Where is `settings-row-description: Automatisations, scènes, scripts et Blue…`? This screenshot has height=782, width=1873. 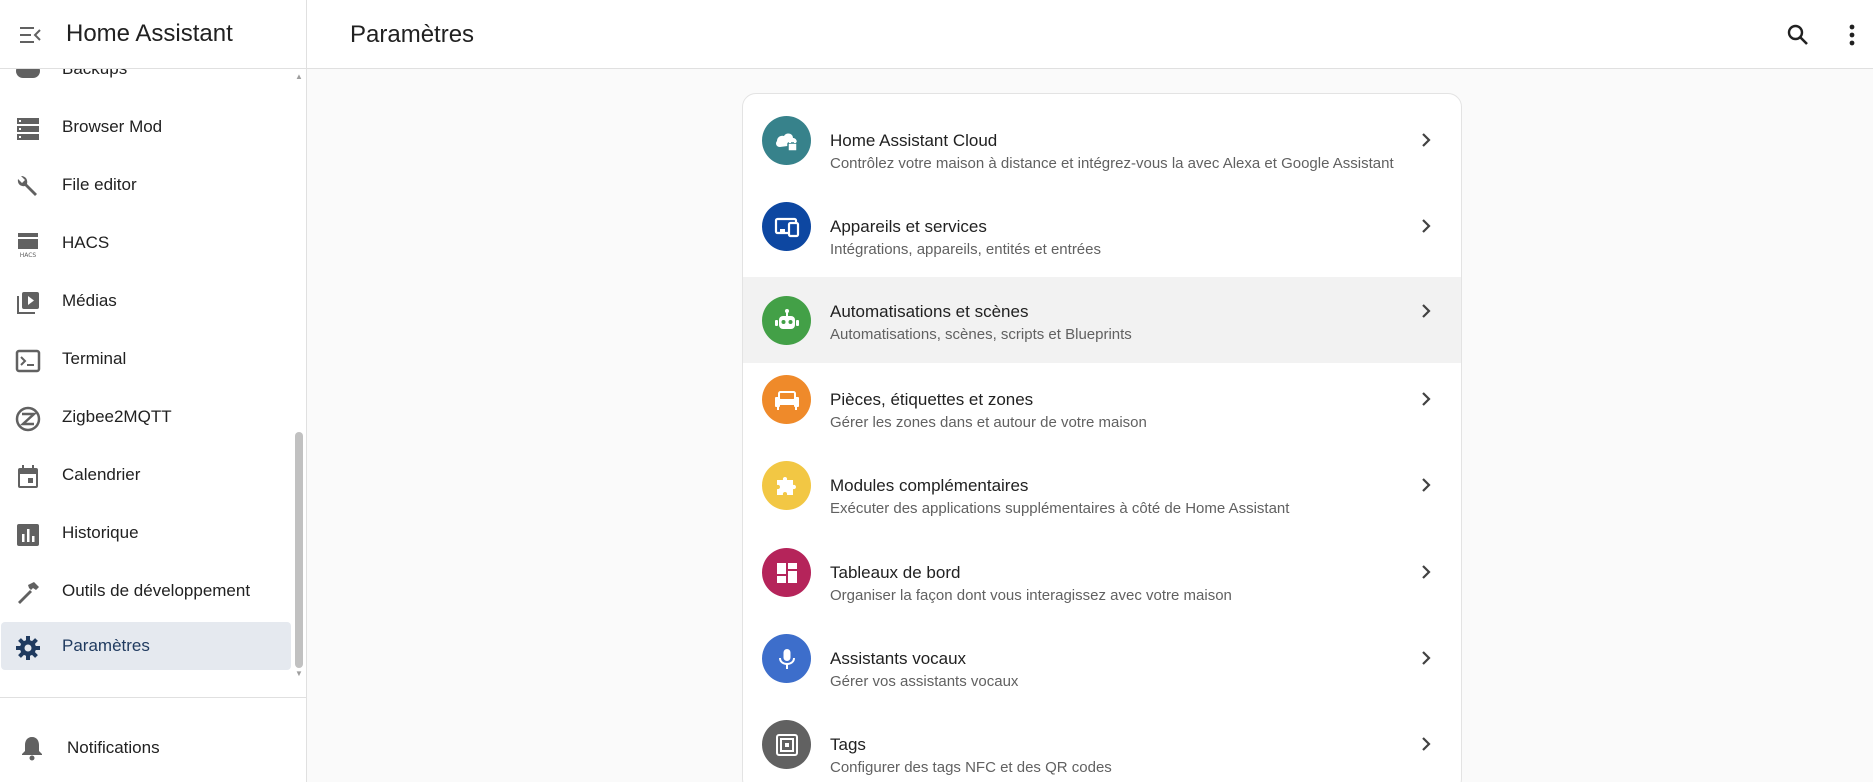
settings-row-description: Automatisations, scènes, scripts et Blue… is located at coordinates (981, 334).